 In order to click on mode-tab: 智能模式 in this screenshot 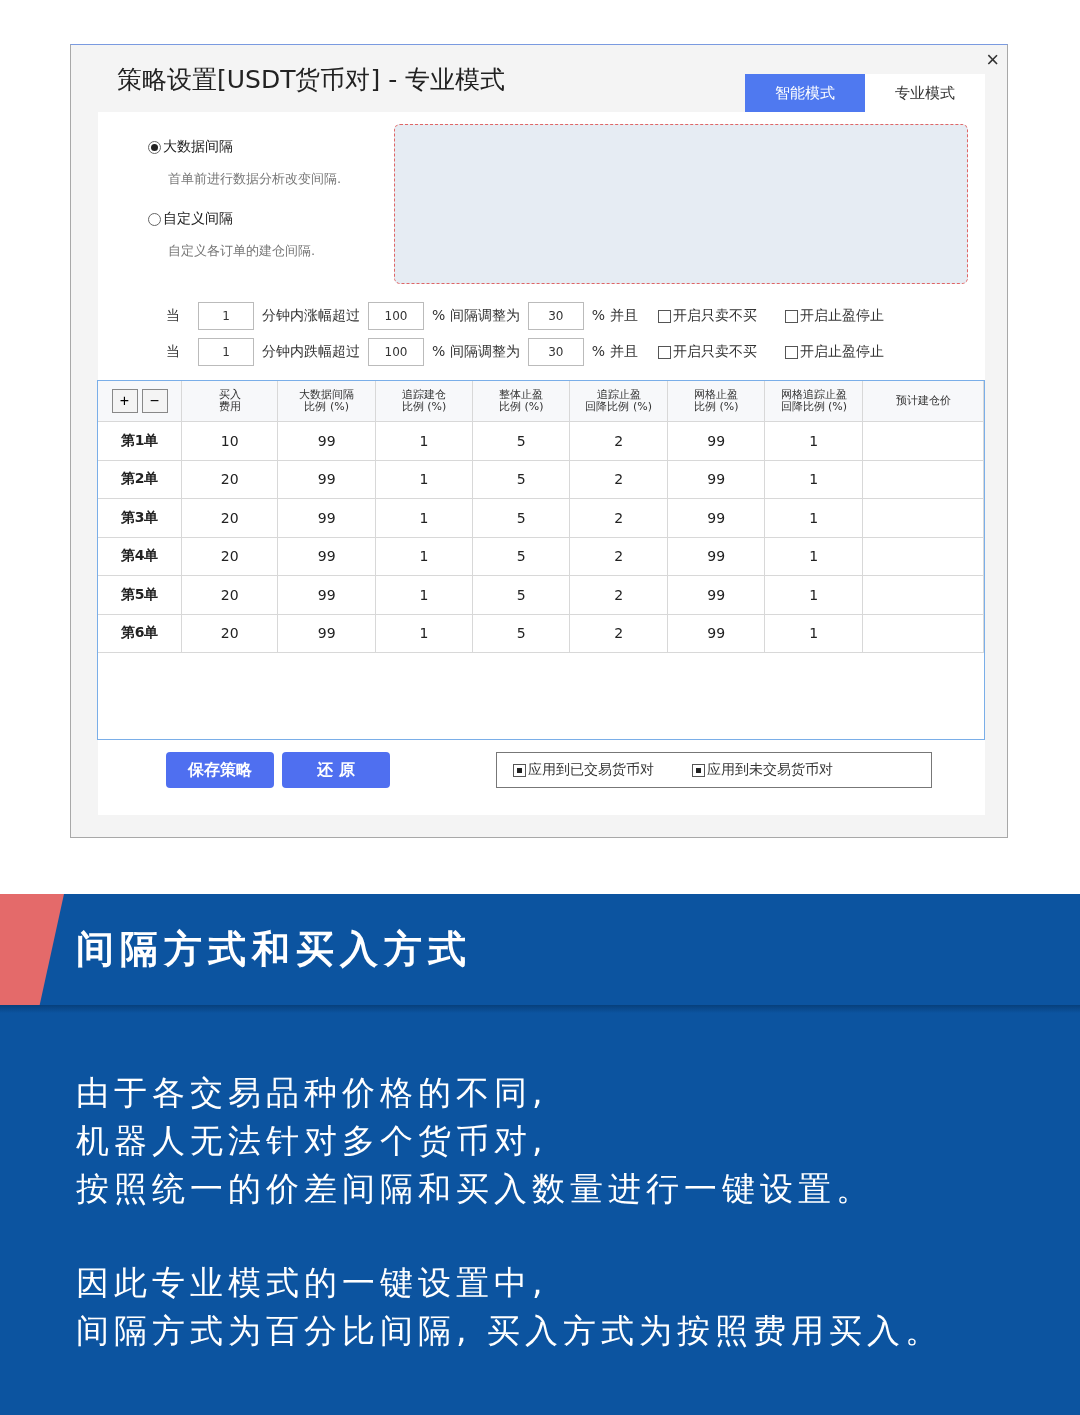, I will do `click(805, 93)`.